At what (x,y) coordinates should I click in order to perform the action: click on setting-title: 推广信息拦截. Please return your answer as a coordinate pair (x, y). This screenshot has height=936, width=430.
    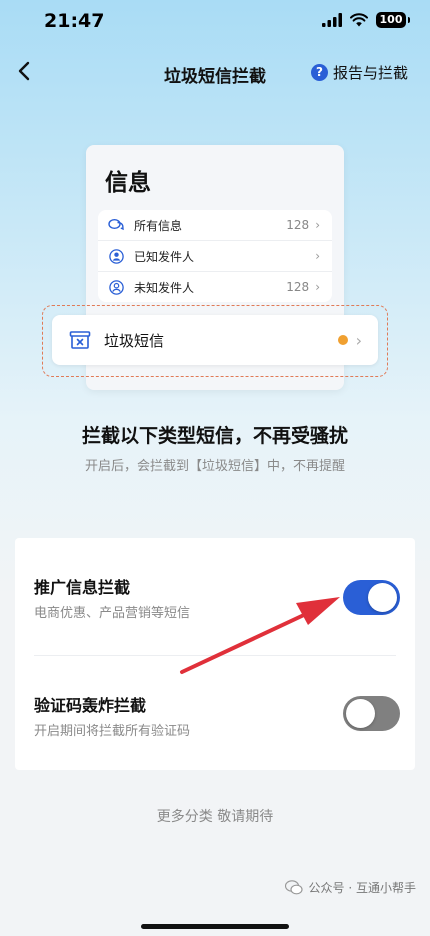
    Looking at the image, I should click on (82, 587).